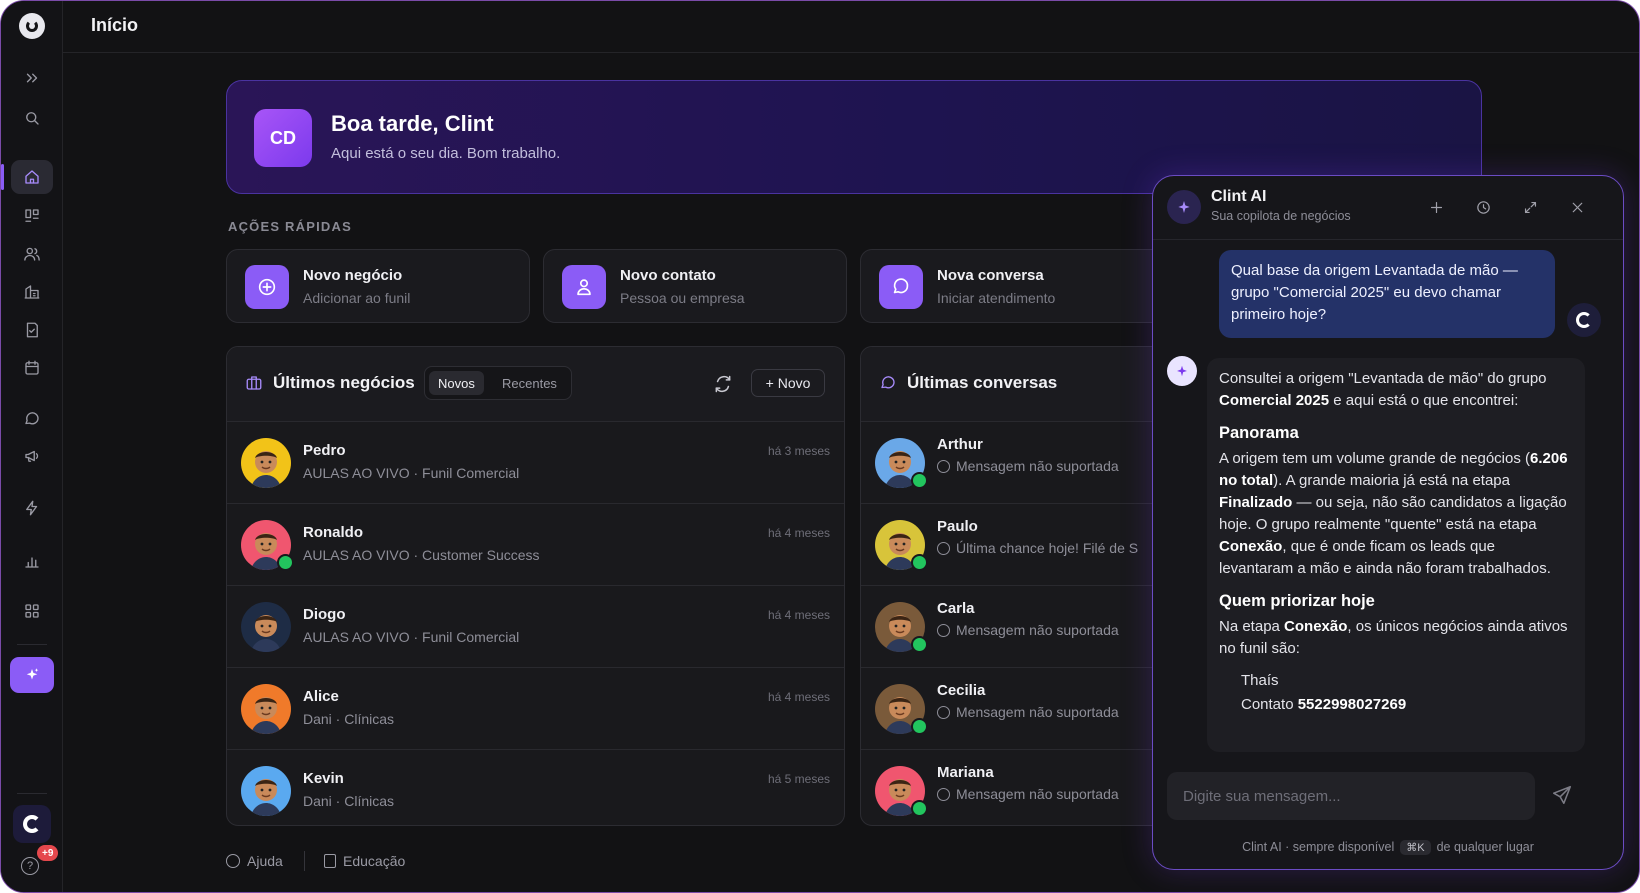  I want to click on education-link: Educação, so click(364, 861).